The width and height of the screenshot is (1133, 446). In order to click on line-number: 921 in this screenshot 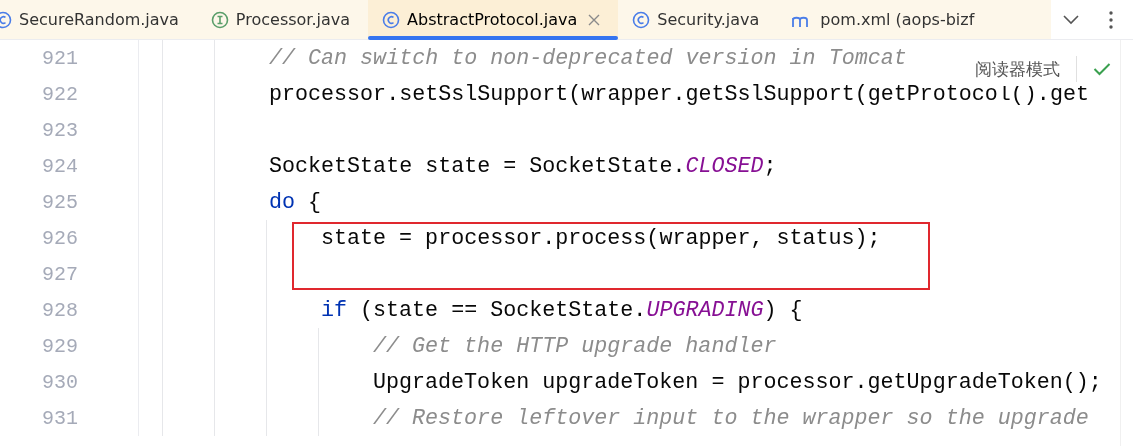, I will do `click(59, 58)`.